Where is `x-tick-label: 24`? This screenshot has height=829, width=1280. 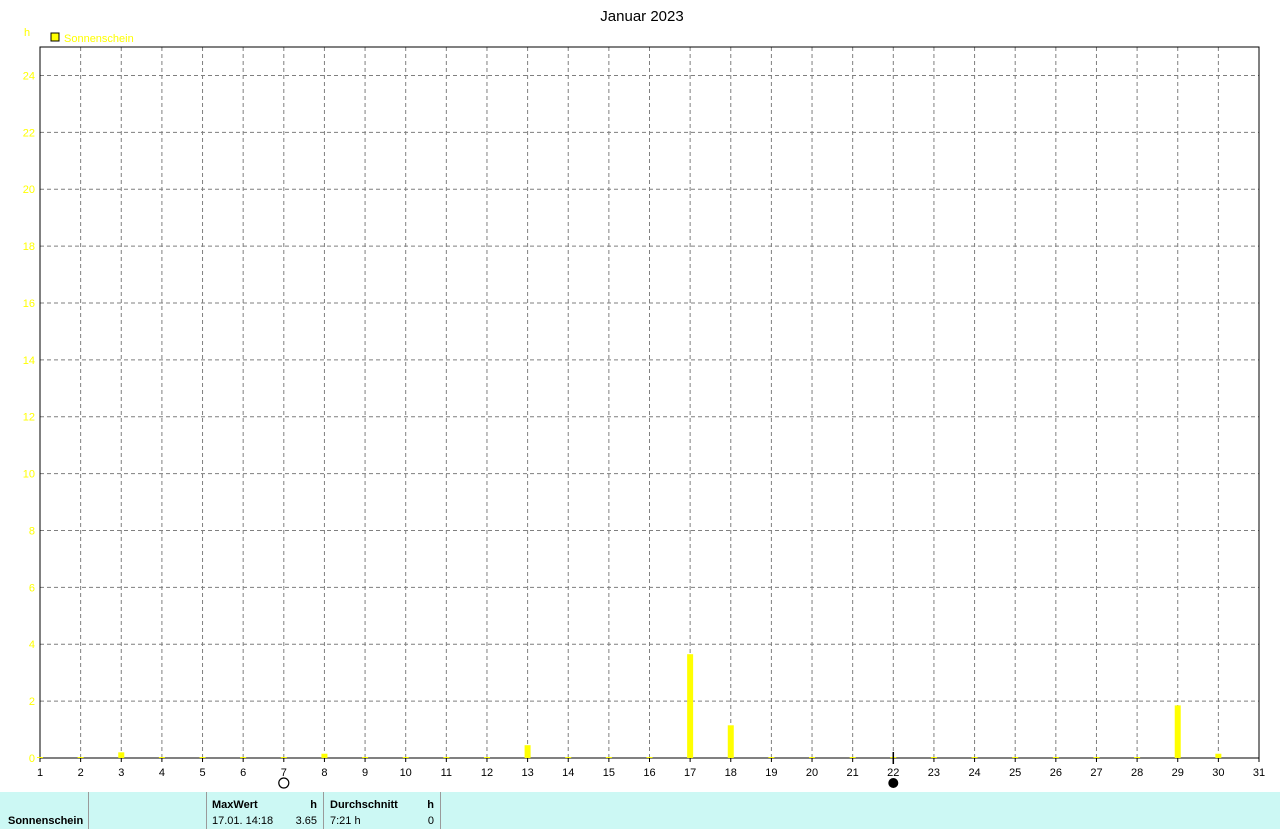 x-tick-label: 24 is located at coordinates (974, 773).